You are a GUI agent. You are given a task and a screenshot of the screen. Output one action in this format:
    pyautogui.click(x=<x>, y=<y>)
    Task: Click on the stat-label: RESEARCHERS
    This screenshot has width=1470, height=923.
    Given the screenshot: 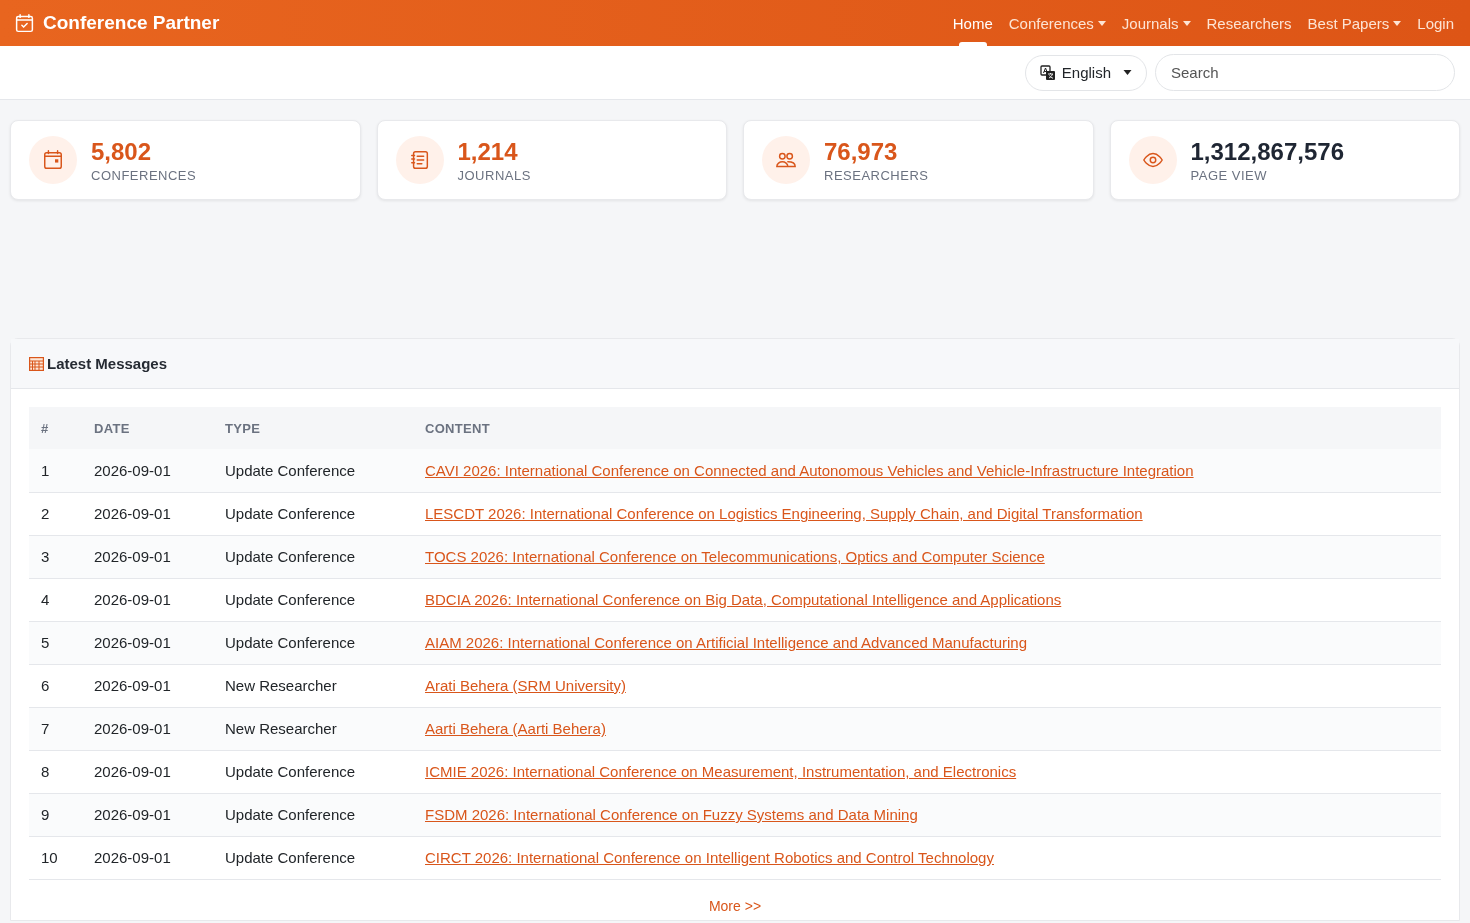 What is the action you would take?
    pyautogui.click(x=876, y=175)
    